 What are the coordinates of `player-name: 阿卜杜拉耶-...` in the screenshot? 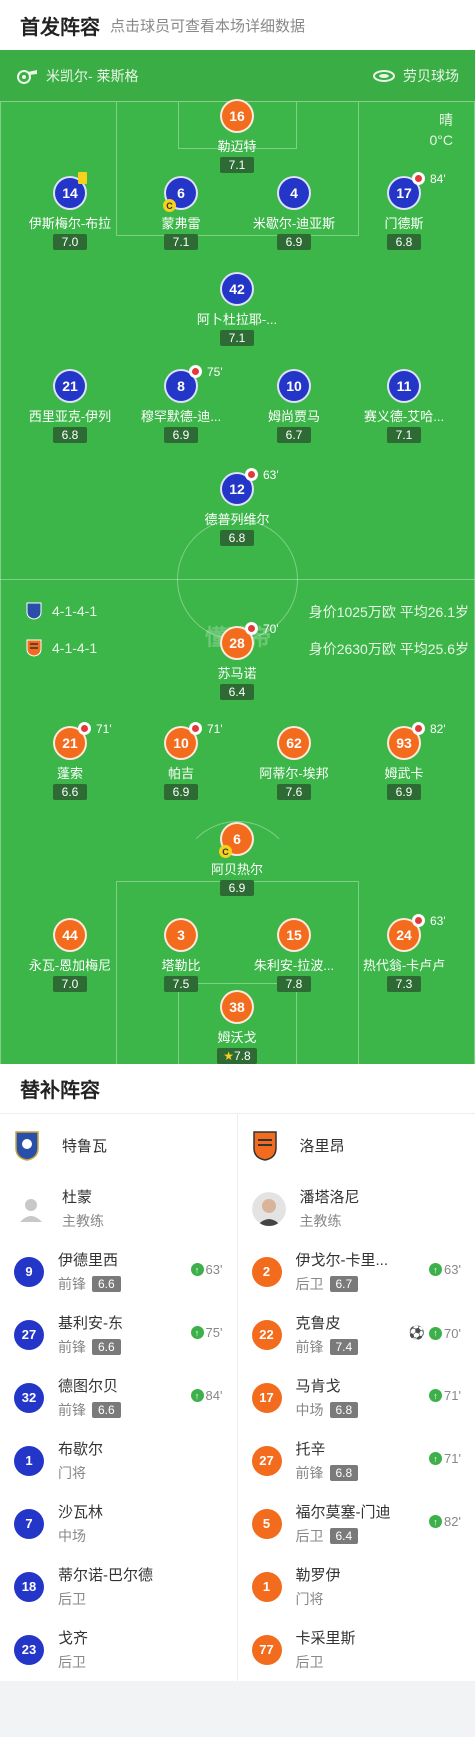 It's located at (237, 319).